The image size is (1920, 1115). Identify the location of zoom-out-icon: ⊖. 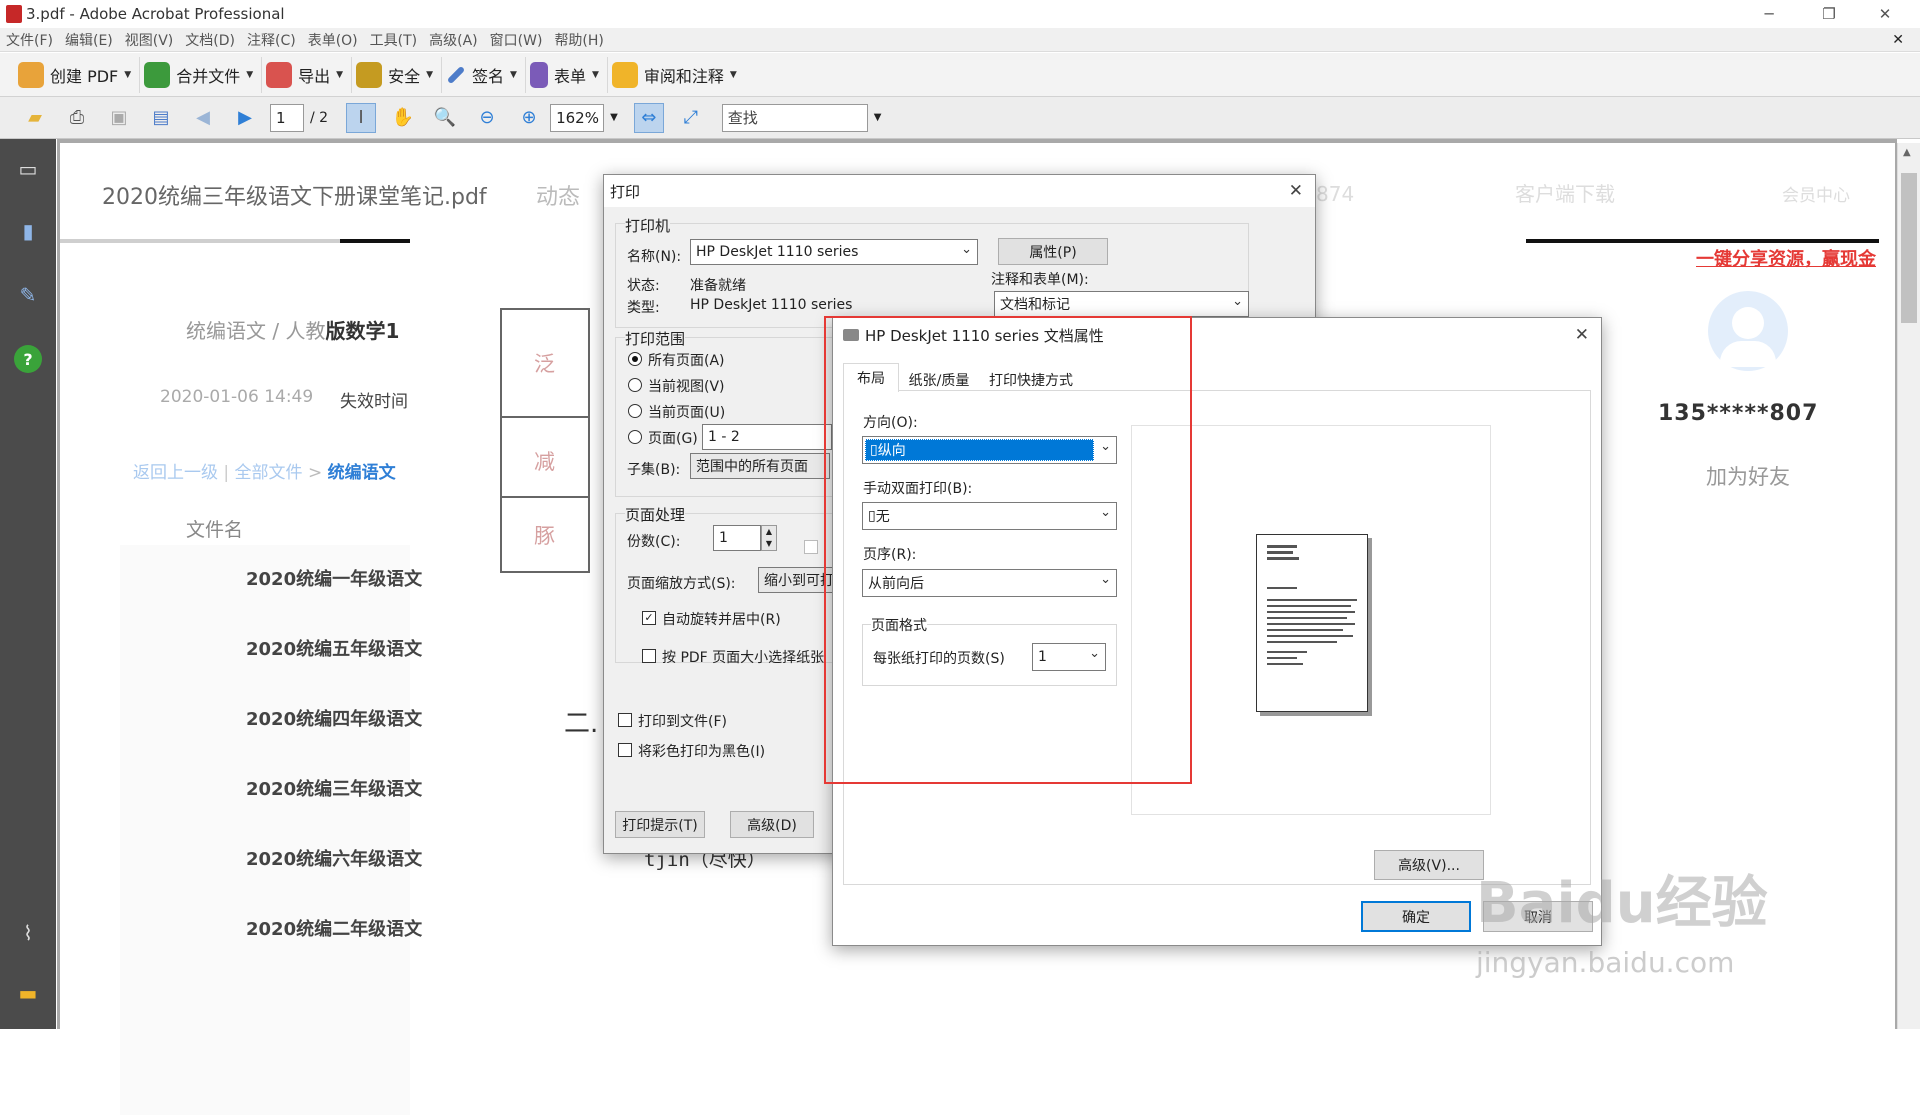
(487, 118).